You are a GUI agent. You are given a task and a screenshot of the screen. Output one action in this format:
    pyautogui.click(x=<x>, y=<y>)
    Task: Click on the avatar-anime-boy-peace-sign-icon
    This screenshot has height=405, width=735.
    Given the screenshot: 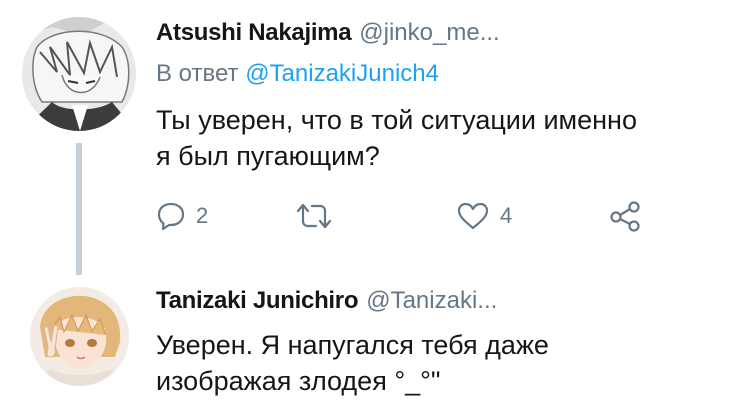 What is the action you would take?
    pyautogui.click(x=79, y=336)
    